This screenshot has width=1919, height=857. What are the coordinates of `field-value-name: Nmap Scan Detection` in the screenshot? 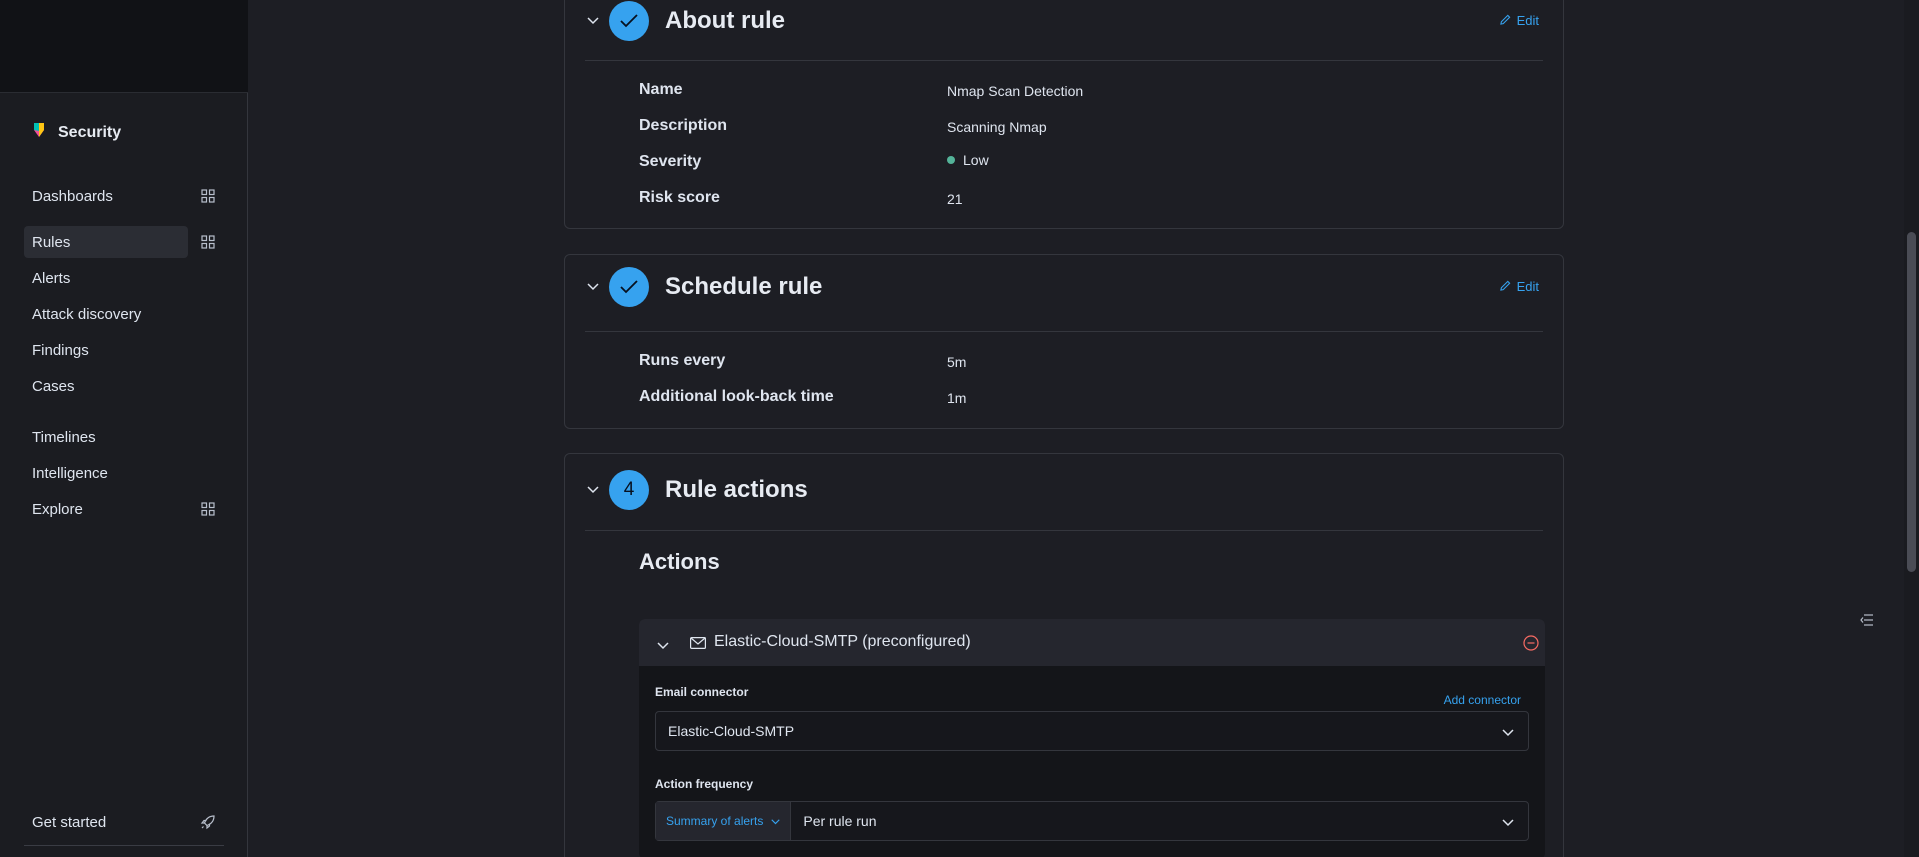 It's located at (1015, 91).